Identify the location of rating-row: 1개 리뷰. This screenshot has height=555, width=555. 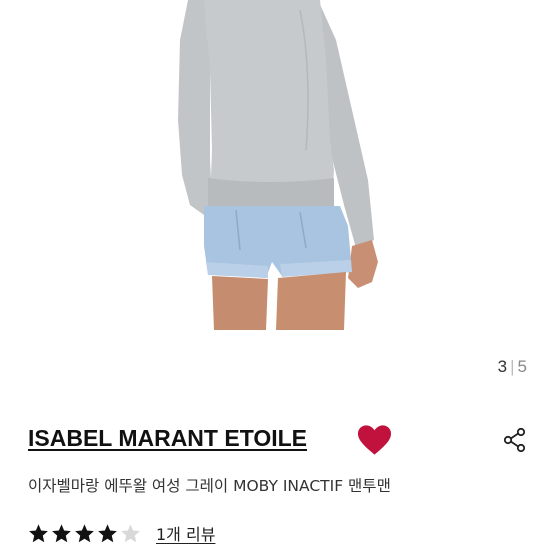
(121, 533).